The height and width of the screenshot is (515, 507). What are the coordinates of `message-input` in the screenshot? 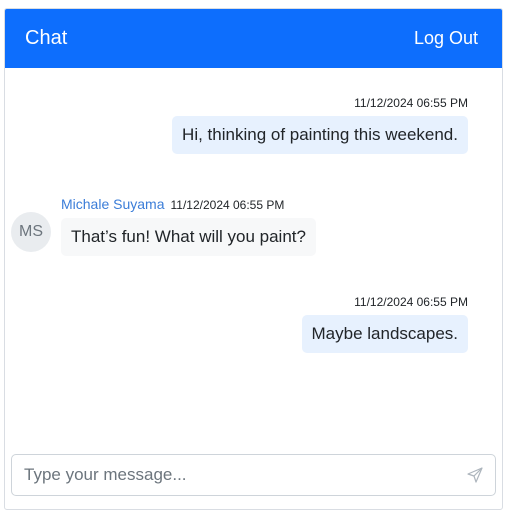 It's located at (243, 475).